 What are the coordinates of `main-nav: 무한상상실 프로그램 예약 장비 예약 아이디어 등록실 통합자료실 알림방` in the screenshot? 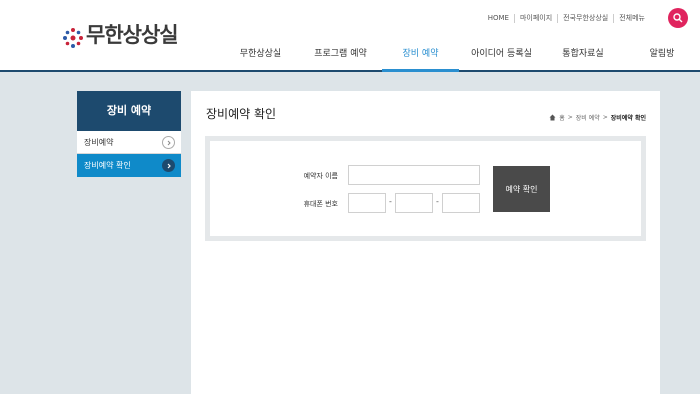 It's located at (461, 58).